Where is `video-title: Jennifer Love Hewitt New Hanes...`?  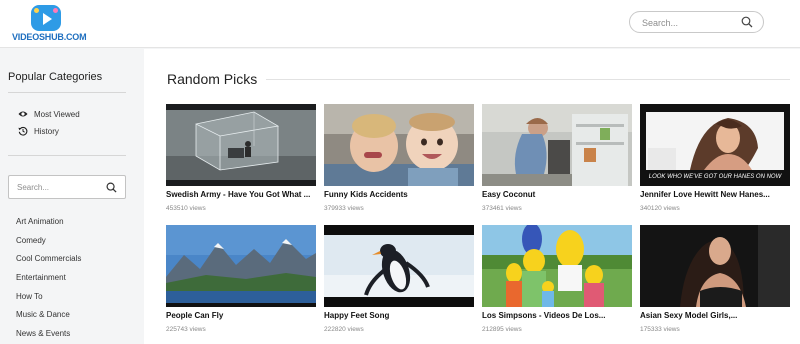
video-title: Jennifer Love Hewitt New Hanes... is located at coordinates (715, 194).